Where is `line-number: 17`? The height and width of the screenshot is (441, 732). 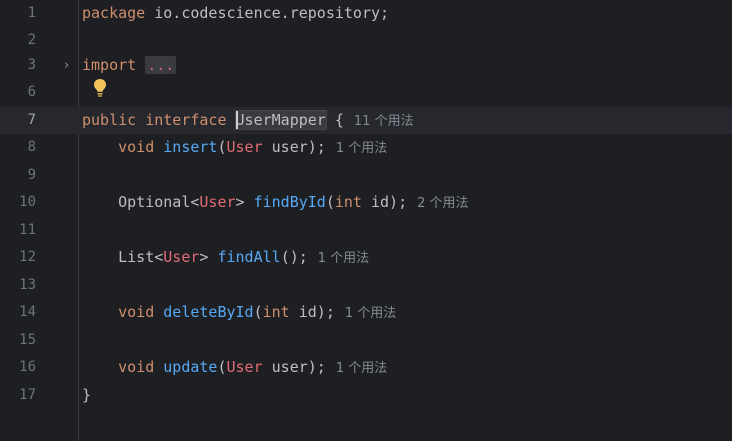
line-number: 17 is located at coordinates (27, 395).